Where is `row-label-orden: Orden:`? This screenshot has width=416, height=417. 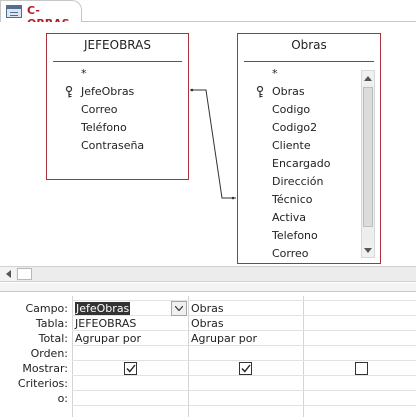 row-label-orden: Orden: is located at coordinates (49, 353).